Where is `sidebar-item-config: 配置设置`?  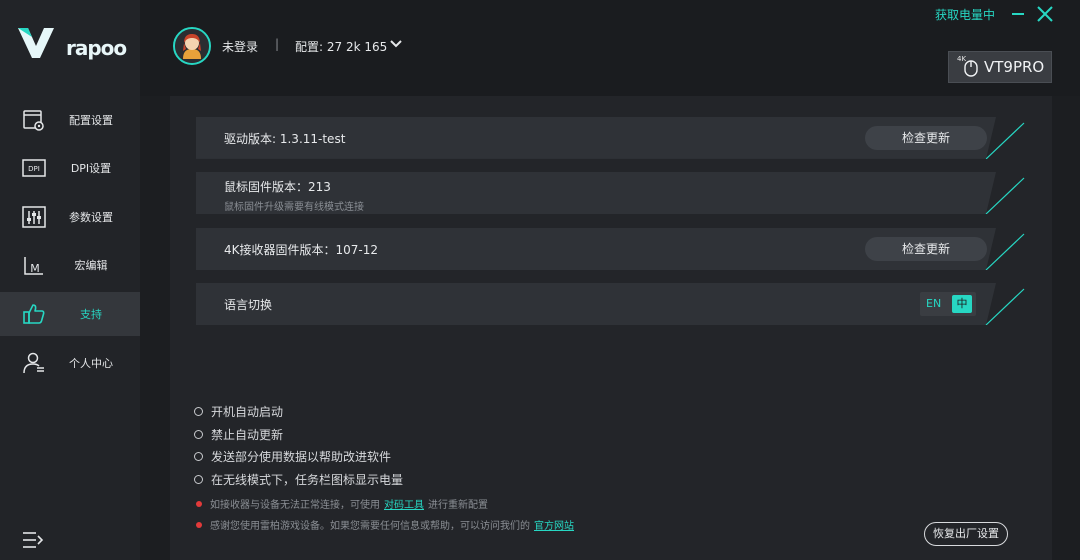 sidebar-item-config: 配置设置 is located at coordinates (70, 120).